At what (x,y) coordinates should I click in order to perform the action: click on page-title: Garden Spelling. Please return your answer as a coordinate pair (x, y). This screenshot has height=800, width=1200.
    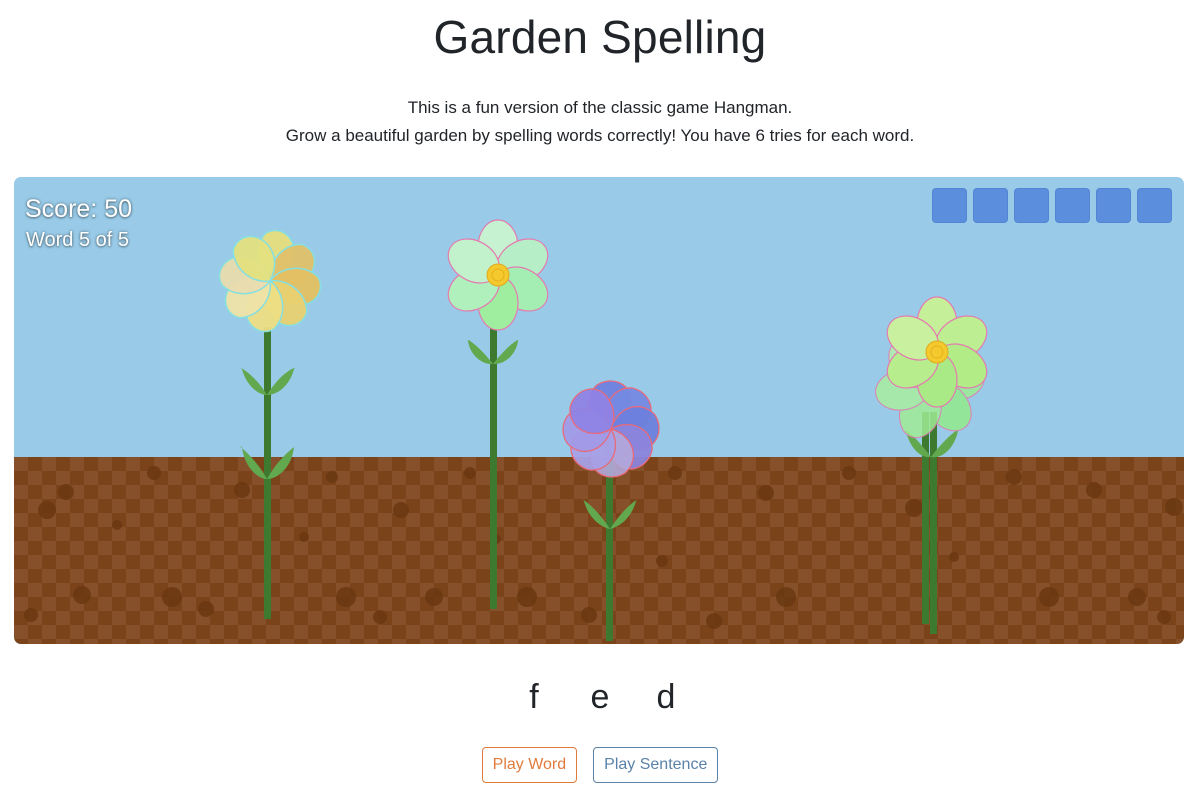
    Looking at the image, I should click on (600, 37).